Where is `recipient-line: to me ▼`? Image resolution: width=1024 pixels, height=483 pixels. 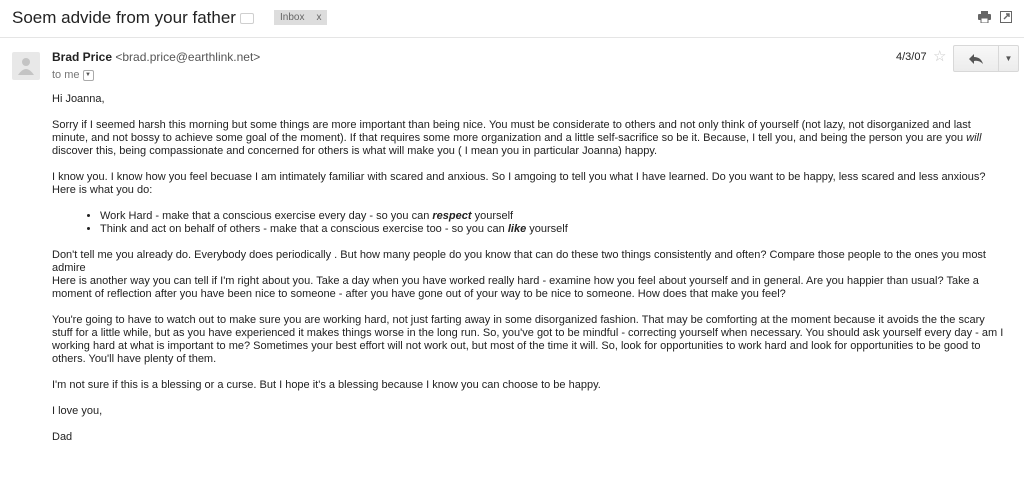 recipient-line: to me ▼ is located at coordinates (73, 75).